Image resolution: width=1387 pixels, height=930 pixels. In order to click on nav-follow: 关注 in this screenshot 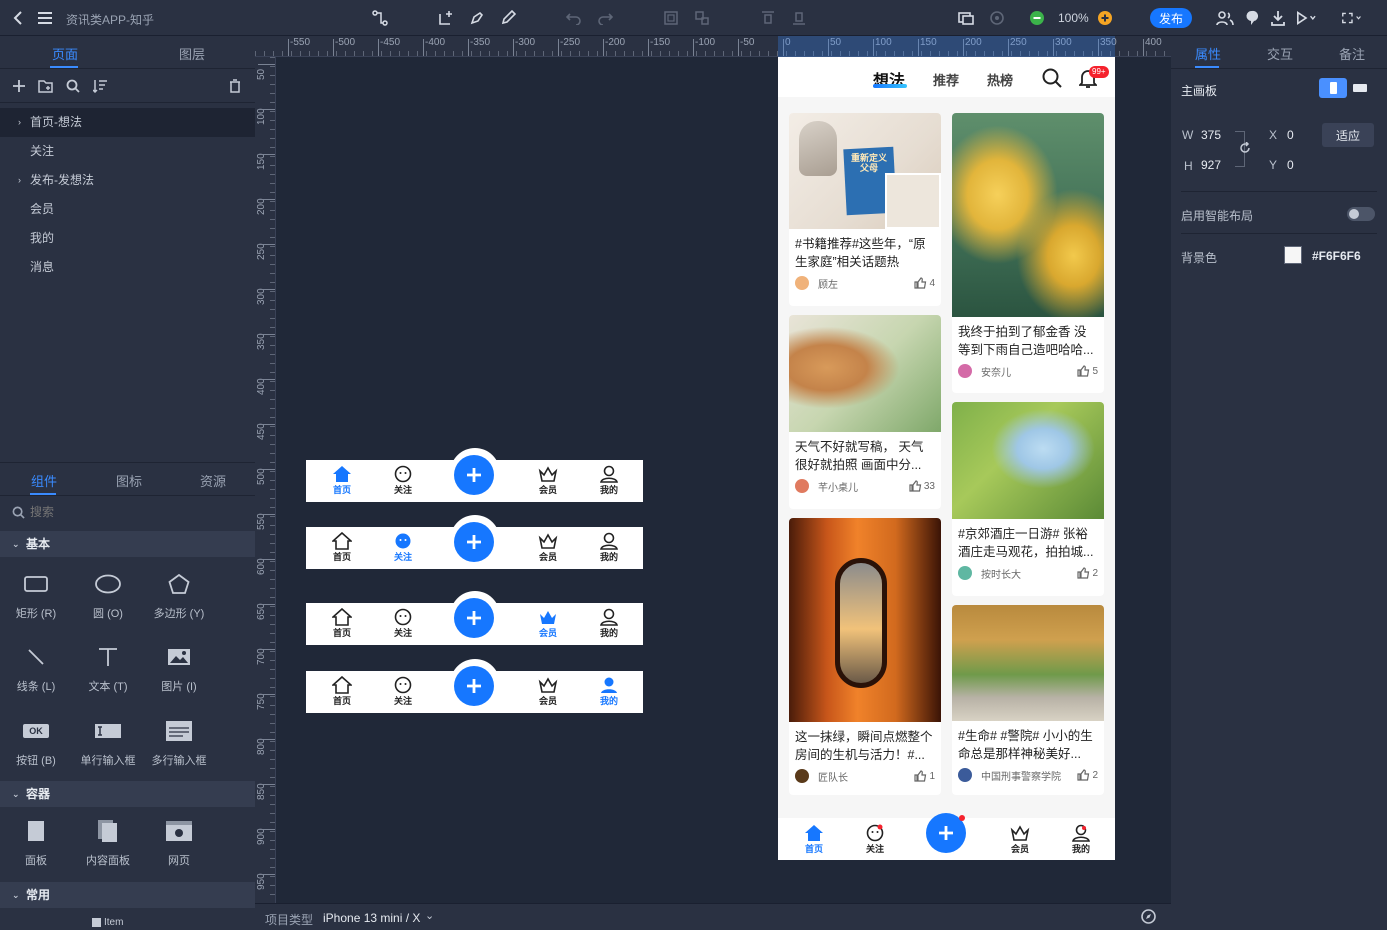, I will do `click(875, 839)`.